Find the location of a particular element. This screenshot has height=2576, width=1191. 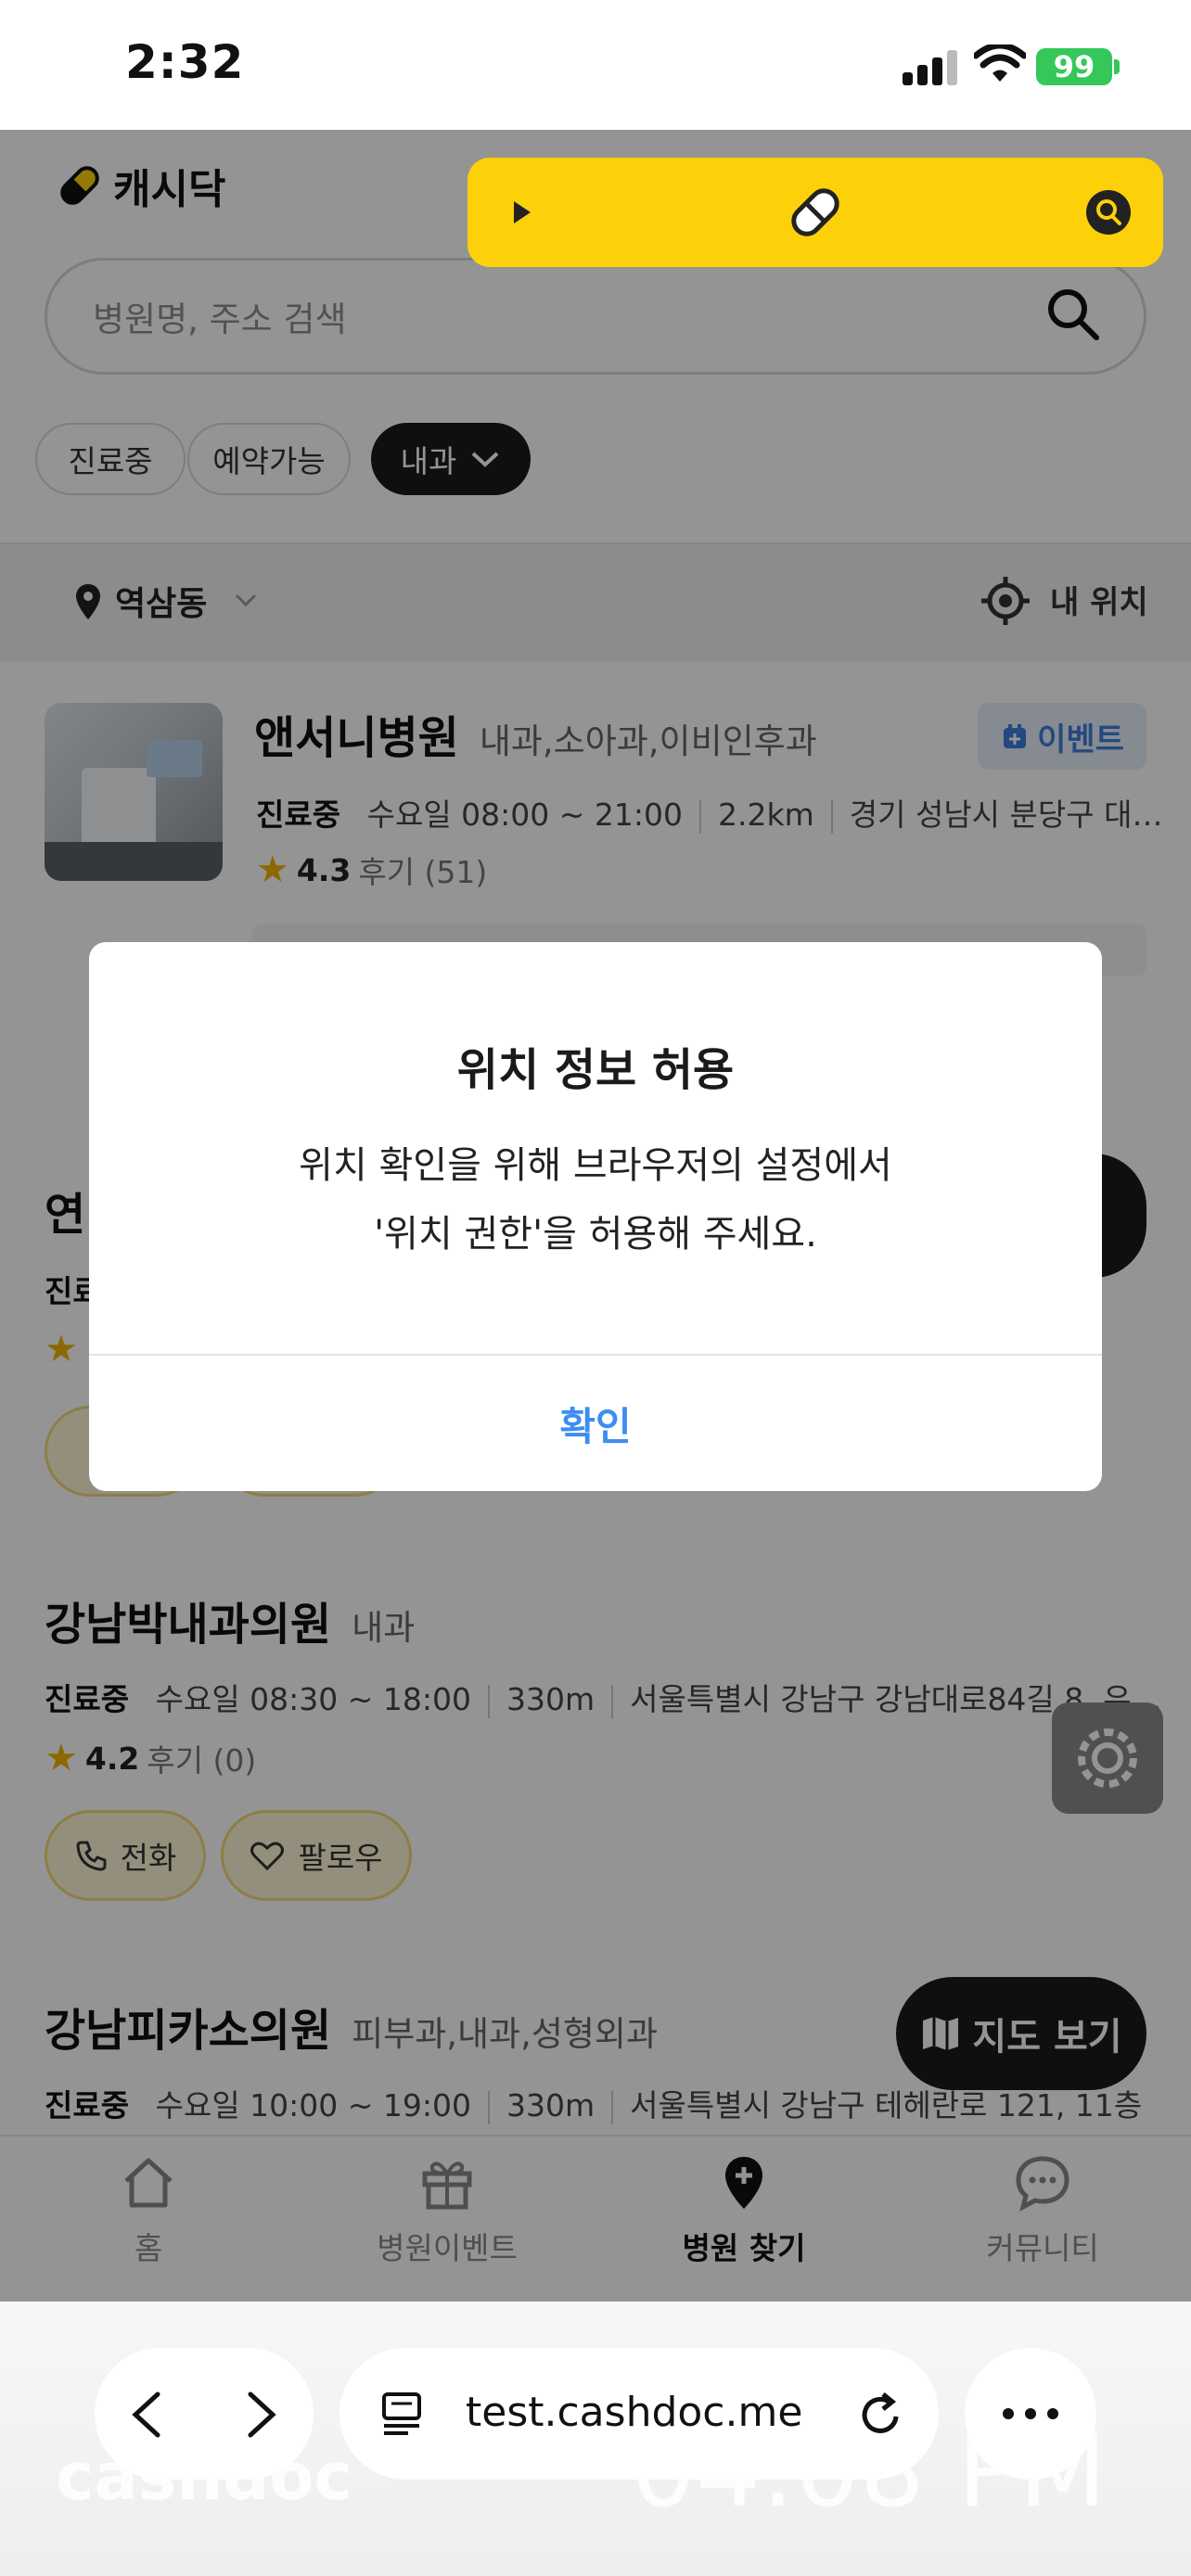

signal-icon is located at coordinates (931, 66).